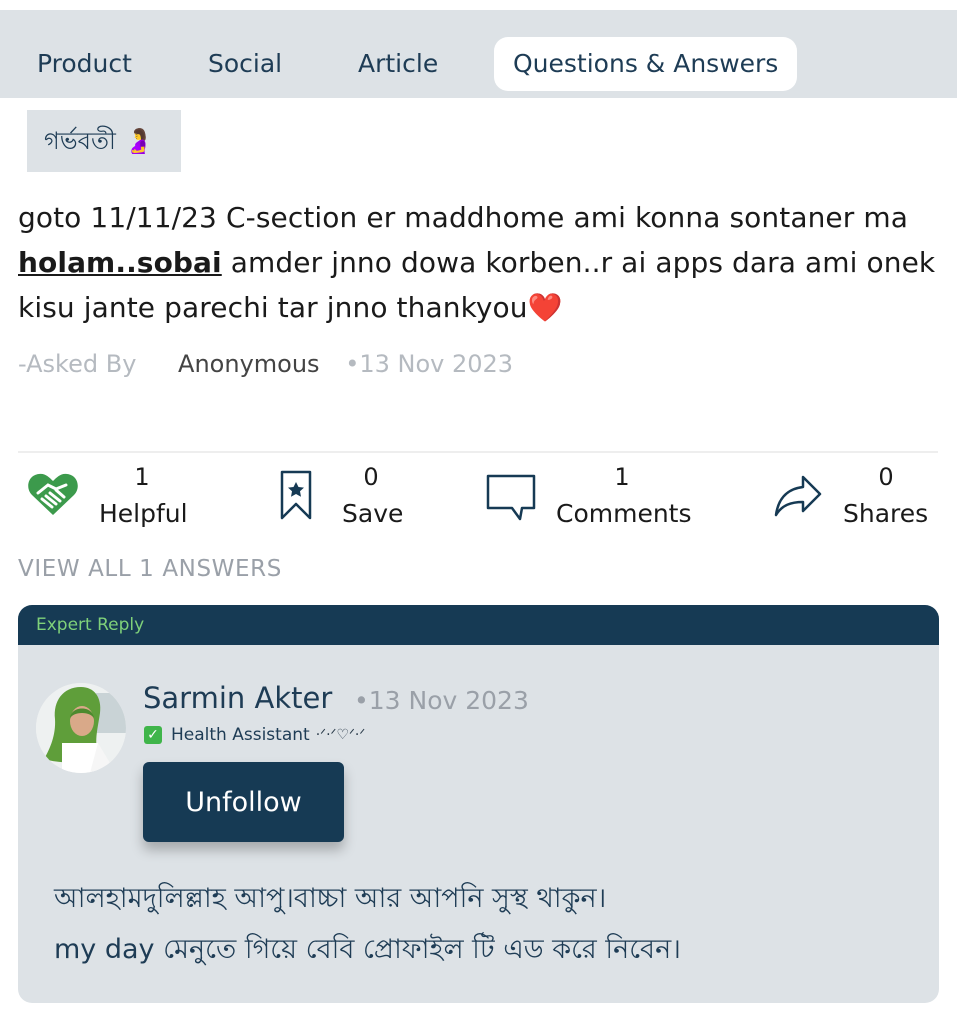 The image size is (957, 1024). Describe the element at coordinates (886, 513) in the screenshot. I see `shares-label: Shares` at that location.